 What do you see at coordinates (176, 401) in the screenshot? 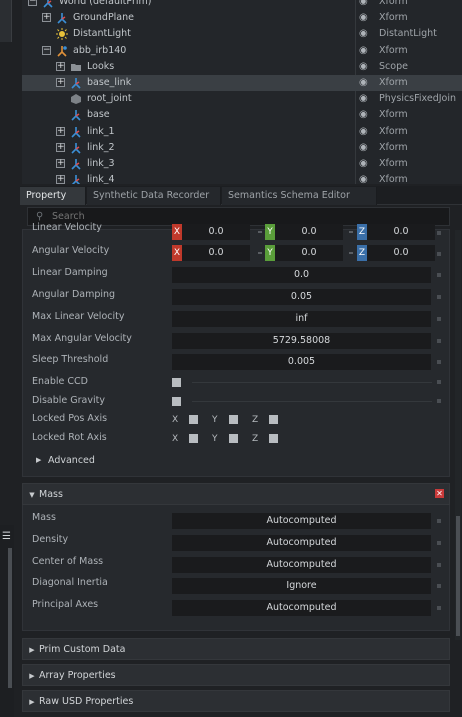
I see `disable-gravity-checkbox` at bounding box center [176, 401].